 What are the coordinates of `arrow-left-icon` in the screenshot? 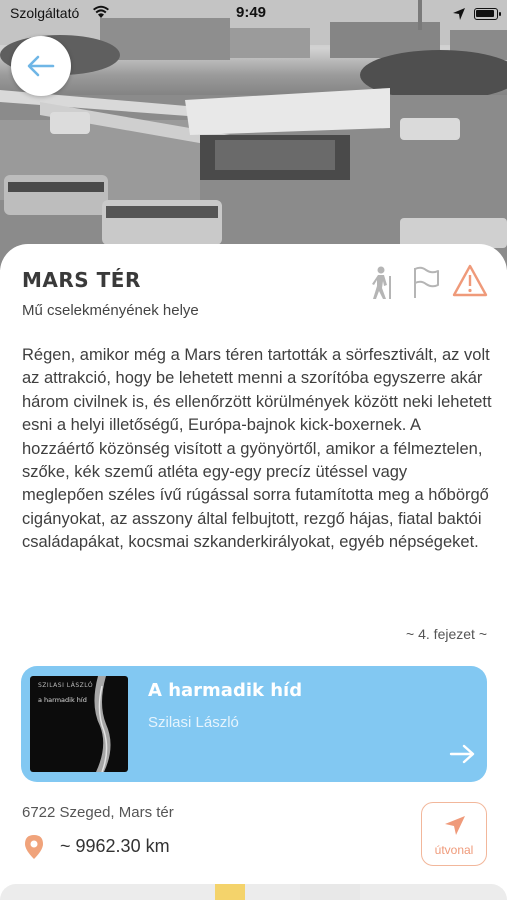 It's located at (41, 66).